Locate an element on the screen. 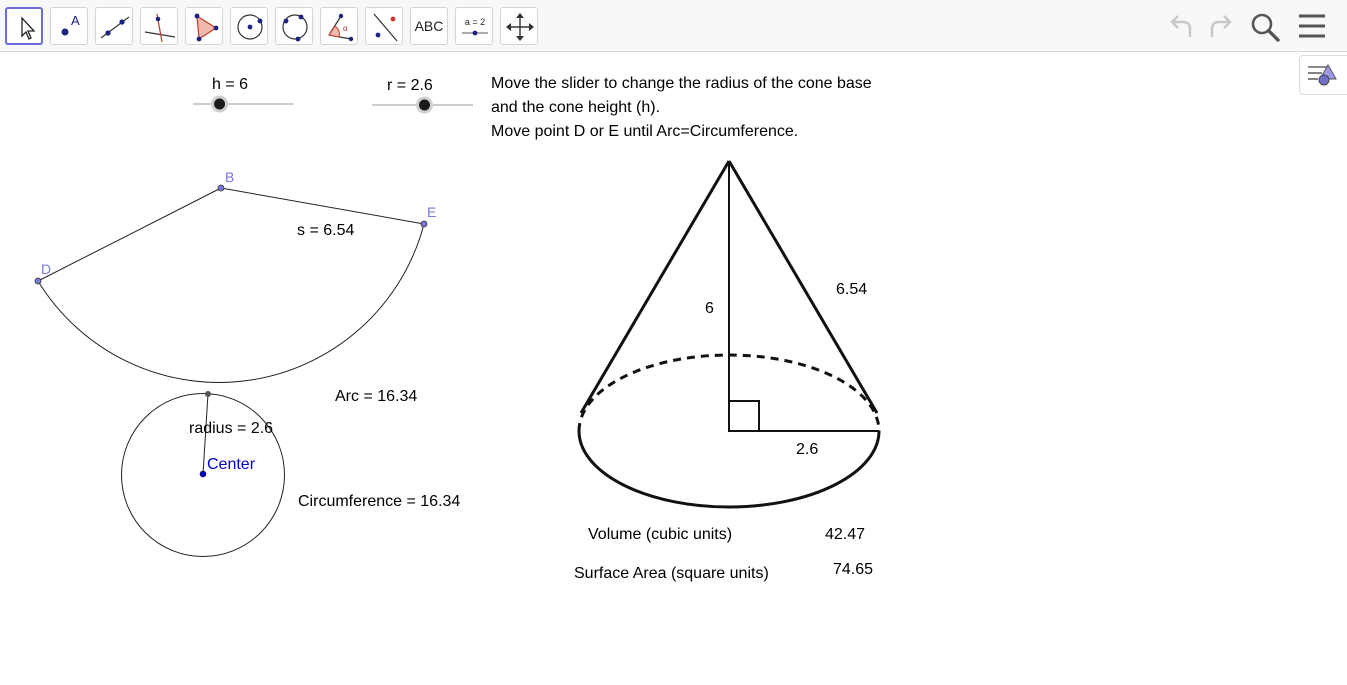 Image resolution: width=1347 pixels, height=685 pixels. point-center is located at coordinates (203, 474).